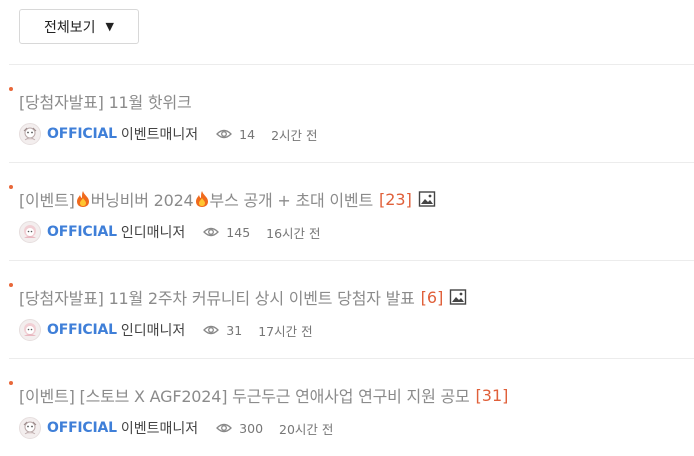 This screenshot has width=694, height=456. Describe the element at coordinates (109, 26) in the screenshot. I see `caret-down-icon: ▼` at that location.